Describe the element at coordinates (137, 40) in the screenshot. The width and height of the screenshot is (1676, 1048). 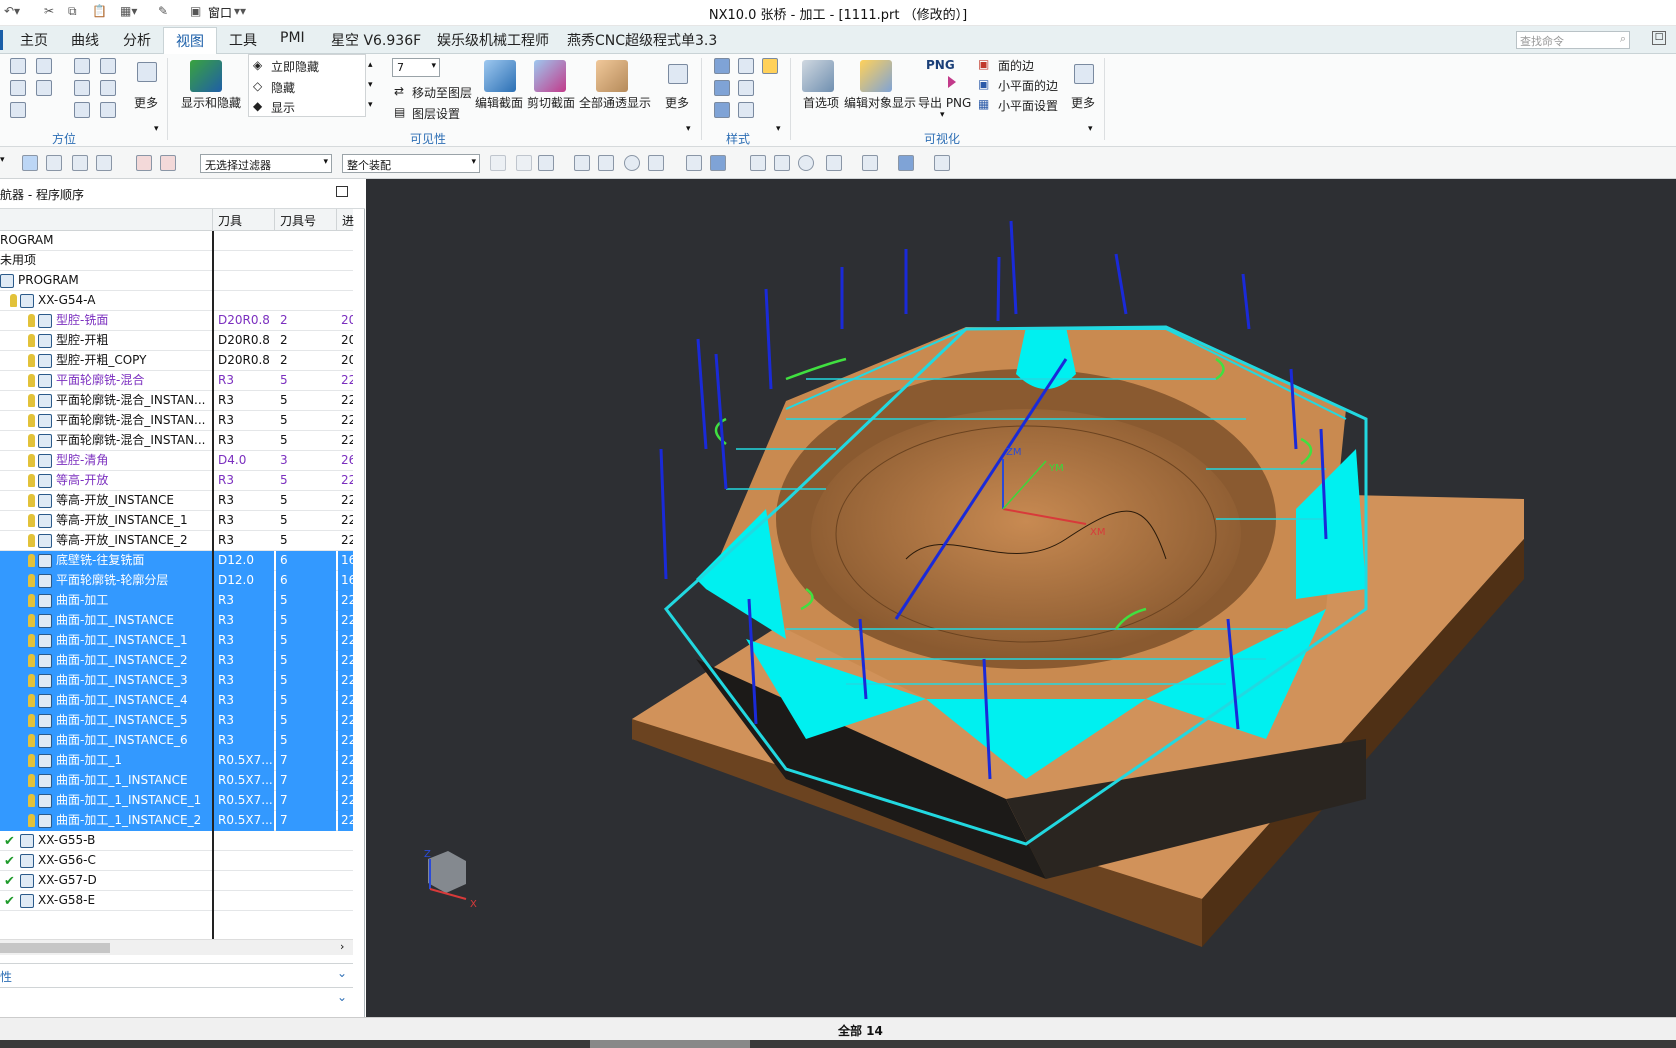
I see `tab-analysis: 分析` at that location.